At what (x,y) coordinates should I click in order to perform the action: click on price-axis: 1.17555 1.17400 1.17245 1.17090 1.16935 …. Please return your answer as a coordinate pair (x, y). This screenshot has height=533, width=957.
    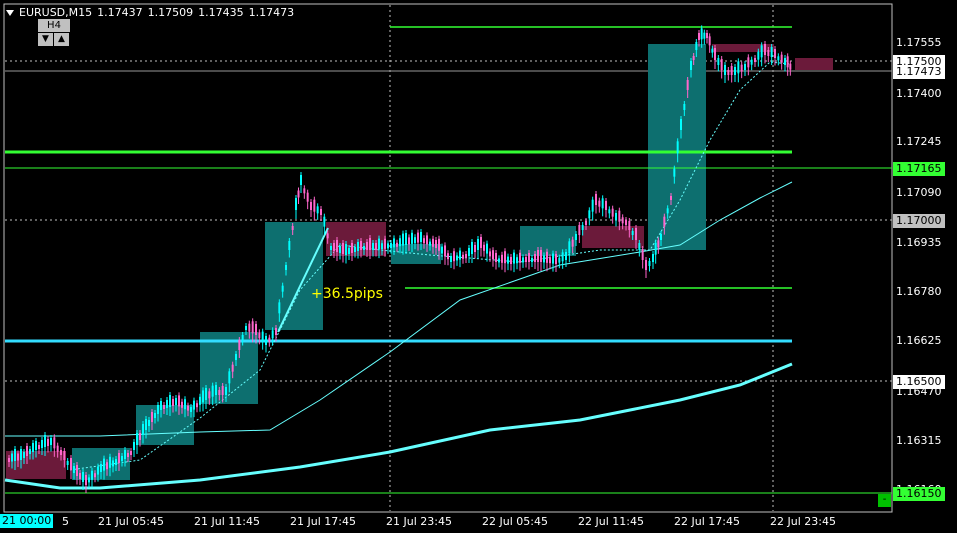
    Looking at the image, I should click on (925, 266).